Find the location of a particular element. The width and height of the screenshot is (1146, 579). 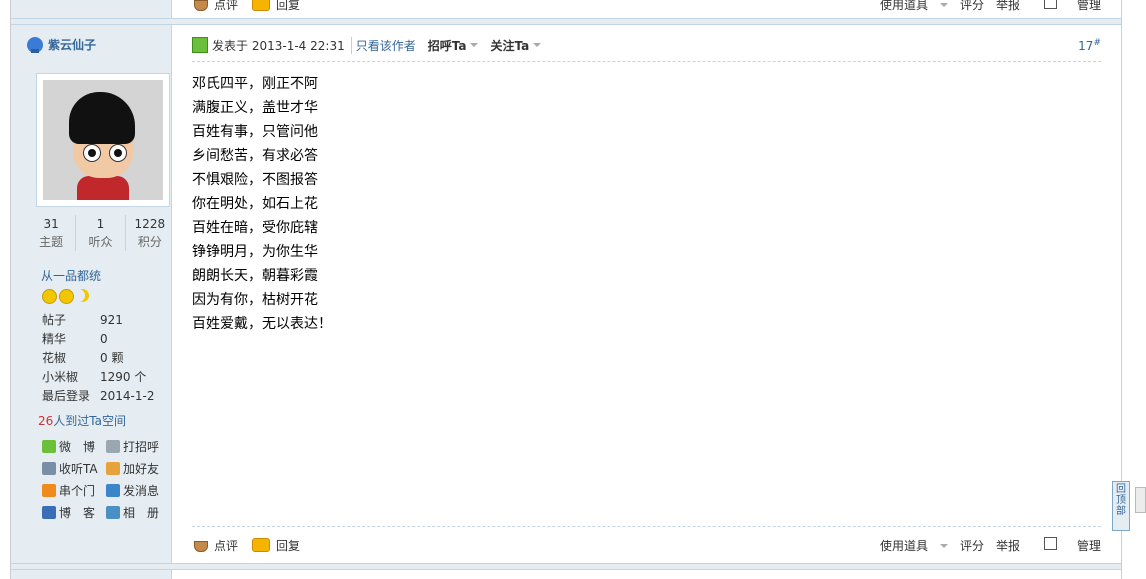

left-gutter is located at coordinates (5, 289).